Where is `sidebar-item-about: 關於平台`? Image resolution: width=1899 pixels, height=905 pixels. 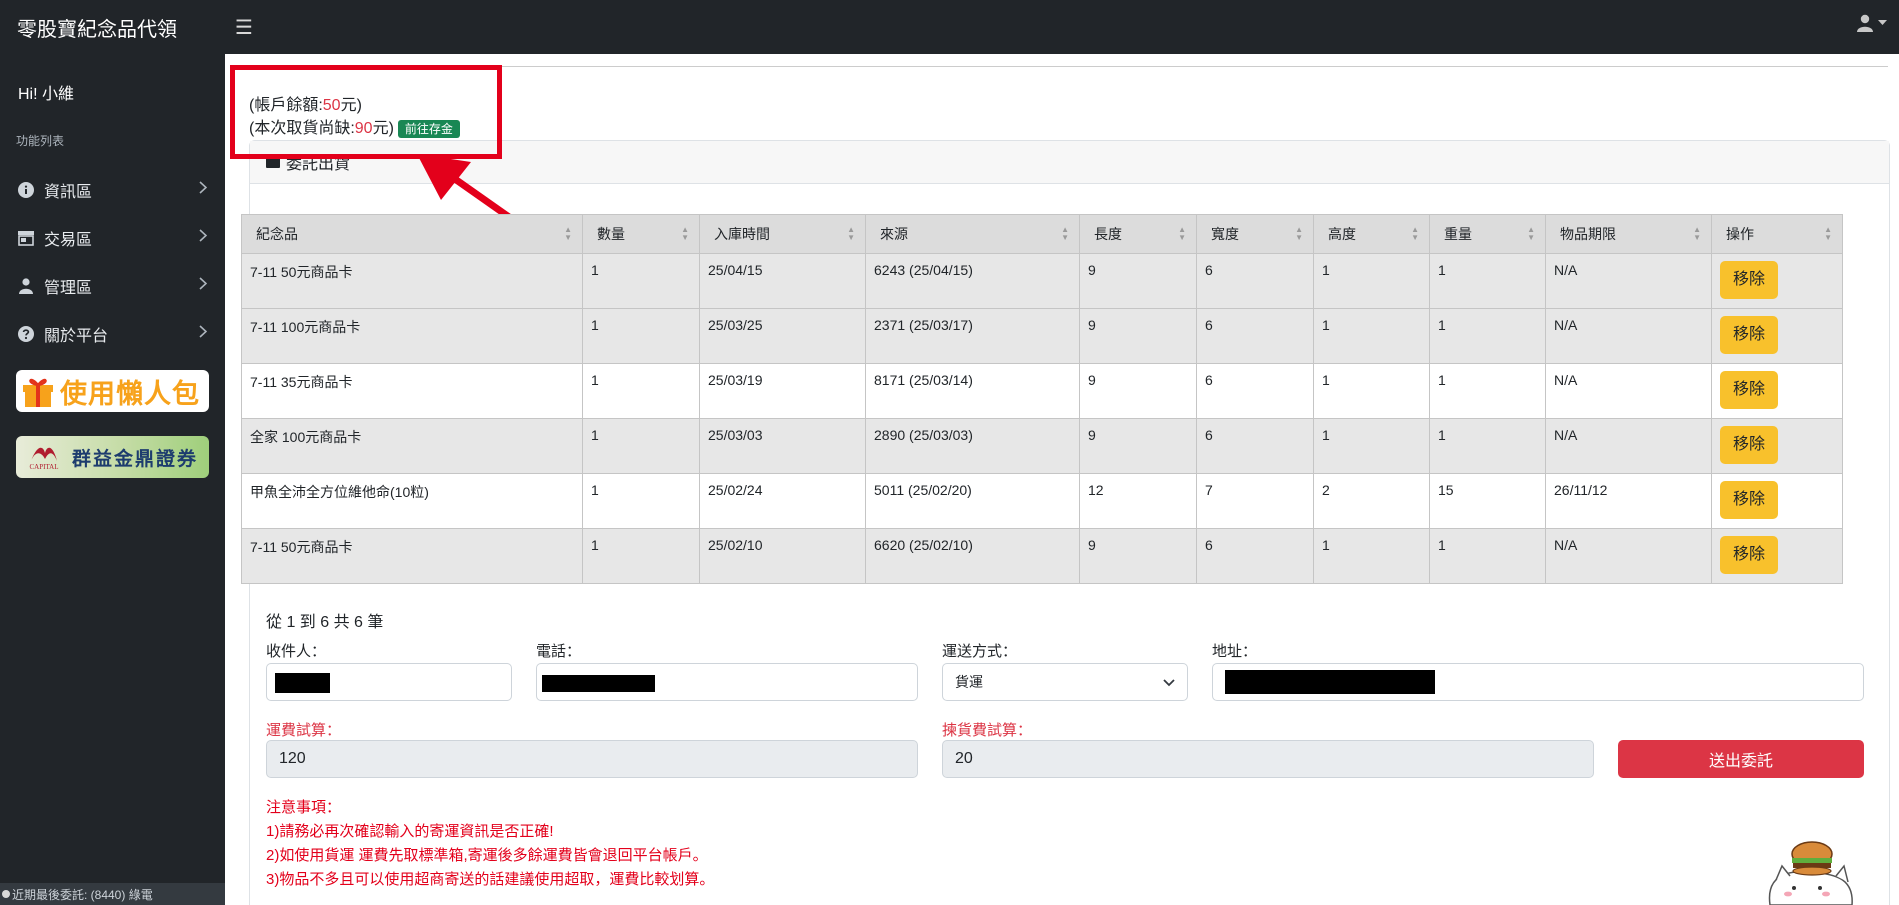
sidebar-item-about: 關於平台 is located at coordinates (112, 334).